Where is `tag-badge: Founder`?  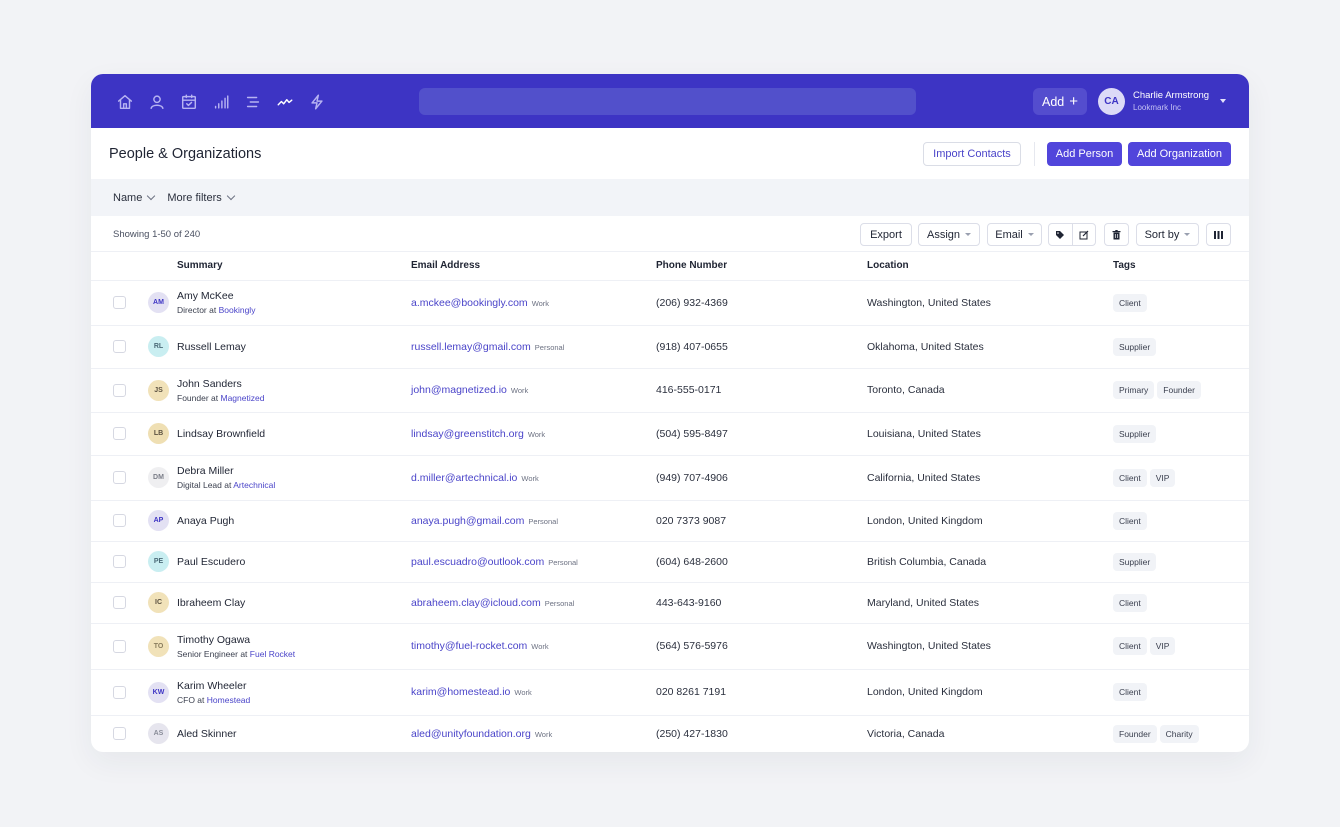
tag-badge: Founder is located at coordinates (1179, 390).